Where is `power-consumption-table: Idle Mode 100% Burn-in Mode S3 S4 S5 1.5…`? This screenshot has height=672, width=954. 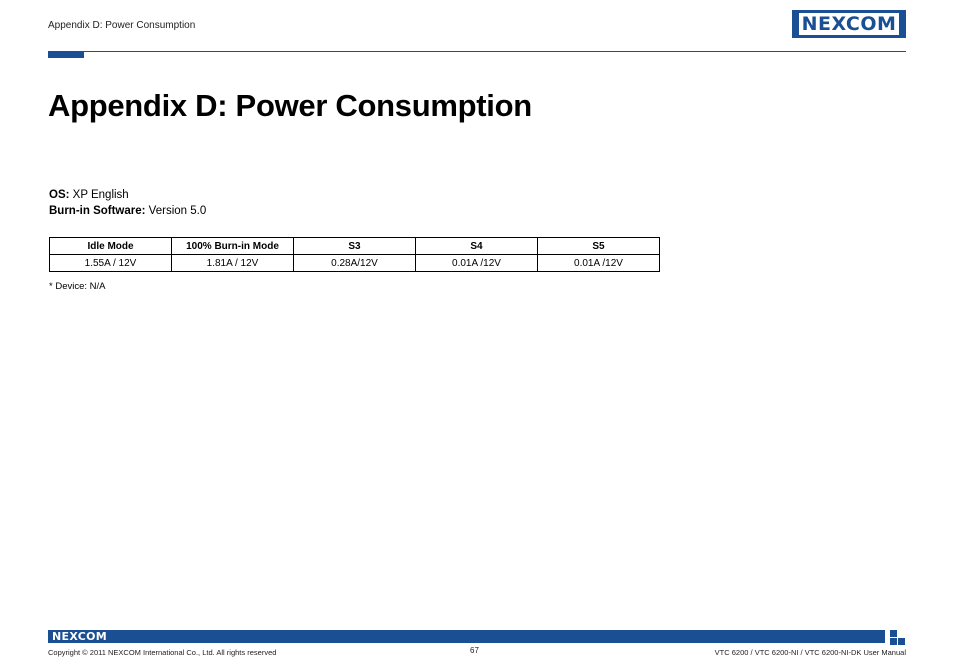
power-consumption-table: Idle Mode 100% Burn-in Mode S3 S4 S5 1.5… is located at coordinates (354, 254).